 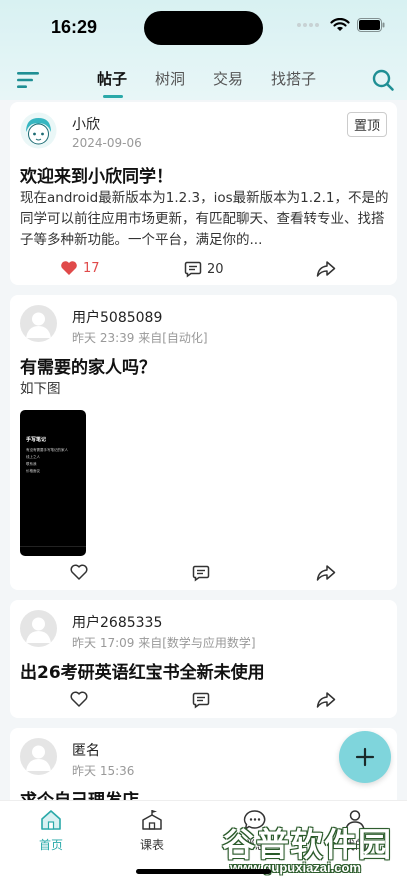 I want to click on post-title: 有需要的家人吗？, so click(x=88, y=365).